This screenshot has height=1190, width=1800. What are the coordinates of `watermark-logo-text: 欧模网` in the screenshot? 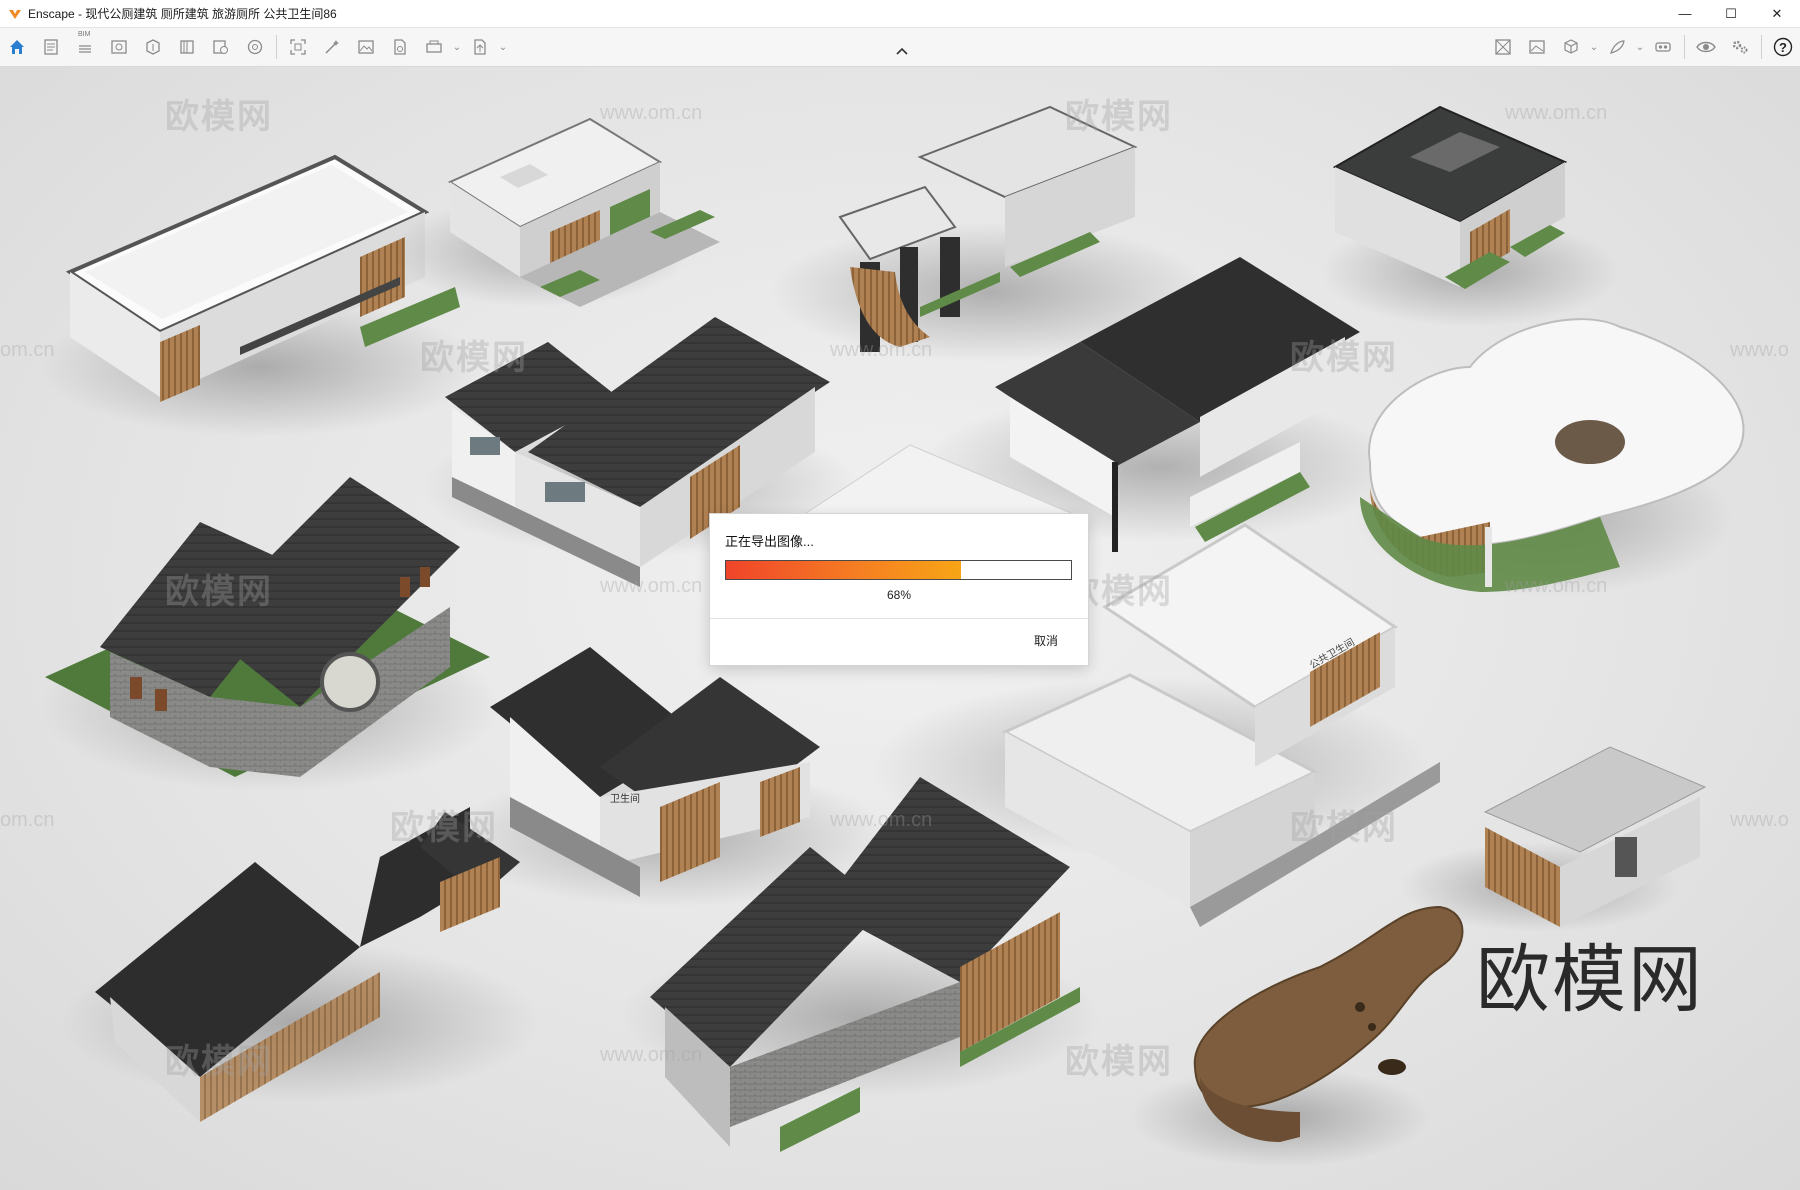 It's located at (1590, 980).